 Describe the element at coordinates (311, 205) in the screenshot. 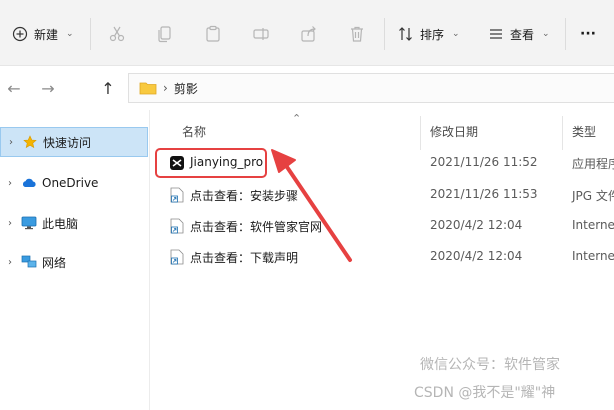

I see `annotation-arrow` at that location.